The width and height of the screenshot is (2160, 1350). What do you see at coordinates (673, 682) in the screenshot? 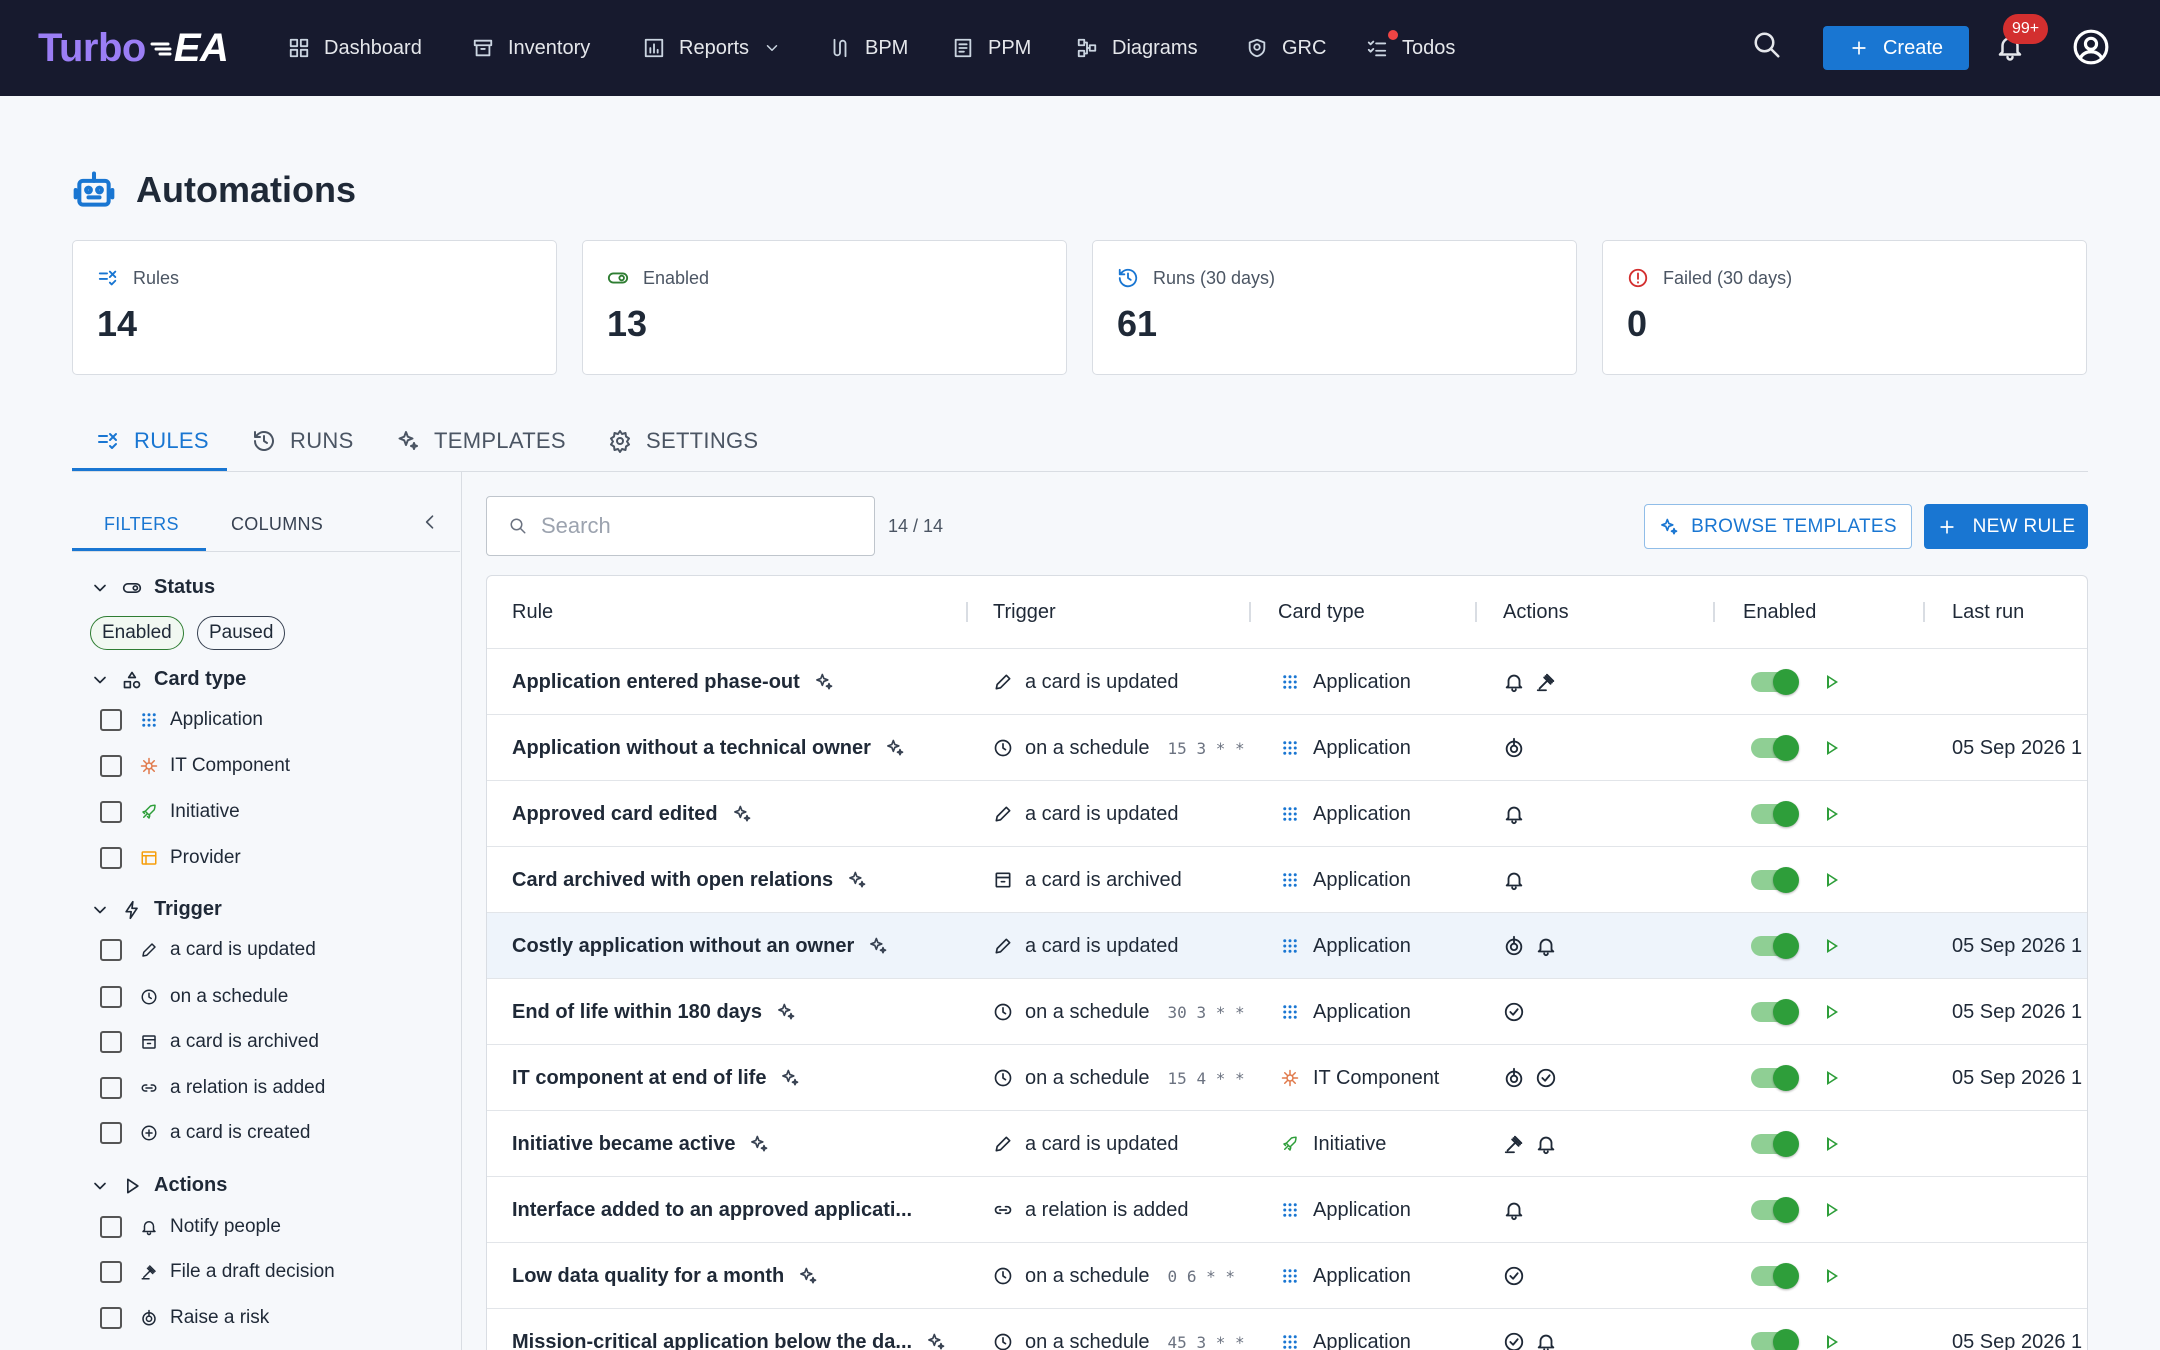
I see `rule-name-cell: Application entered phase-out` at bounding box center [673, 682].